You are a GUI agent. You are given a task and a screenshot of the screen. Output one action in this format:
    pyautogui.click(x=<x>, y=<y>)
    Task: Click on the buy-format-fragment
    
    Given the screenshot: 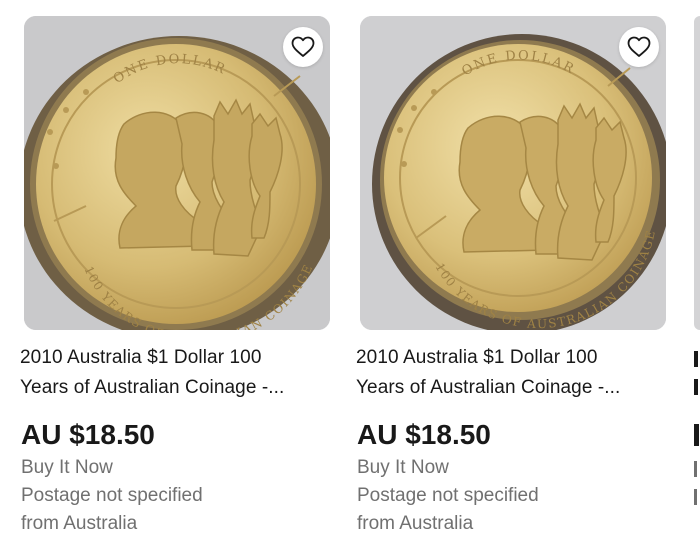 What is the action you would take?
    pyautogui.click(x=695, y=469)
    